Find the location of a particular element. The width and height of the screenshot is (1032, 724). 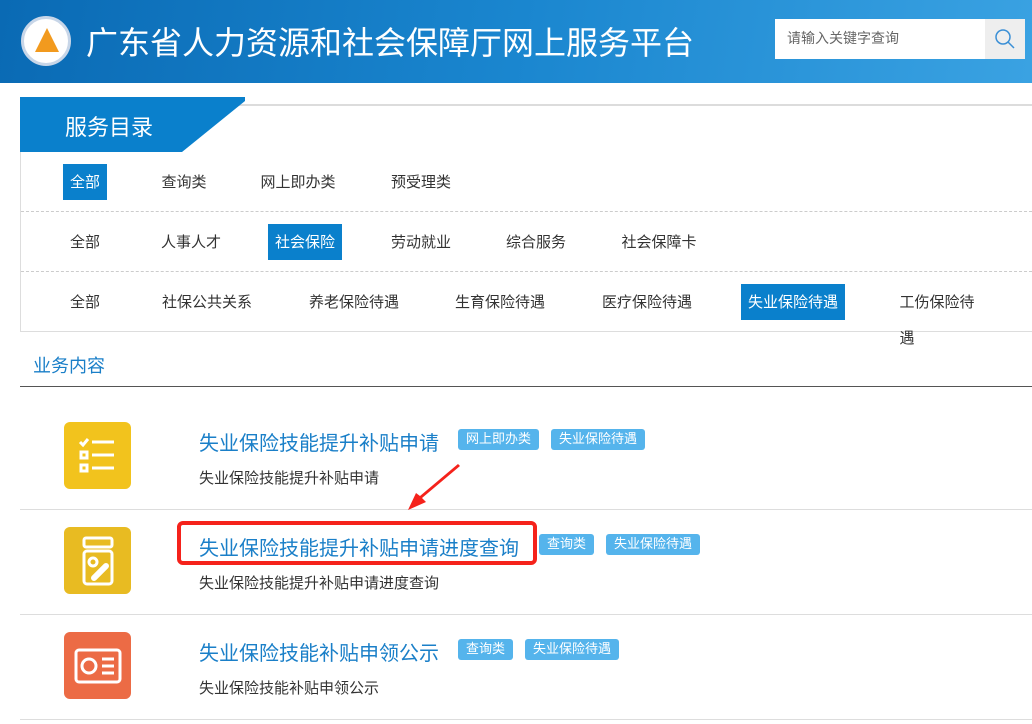

filter-social-insurance: 社会保险 is located at coordinates (305, 242).